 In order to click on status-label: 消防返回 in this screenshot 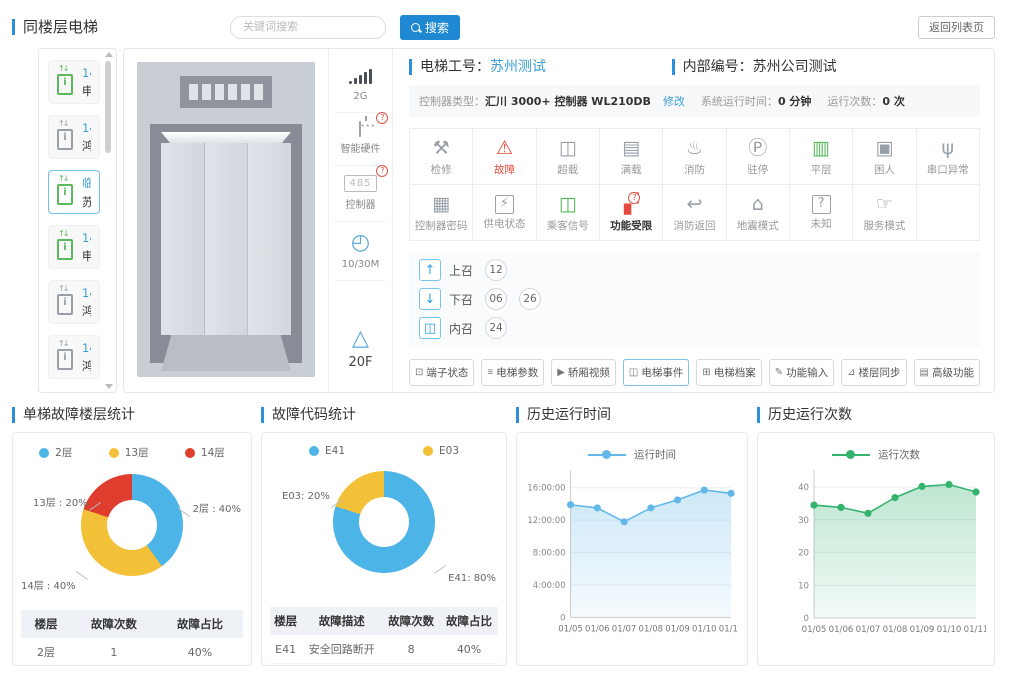, I will do `click(694, 226)`.